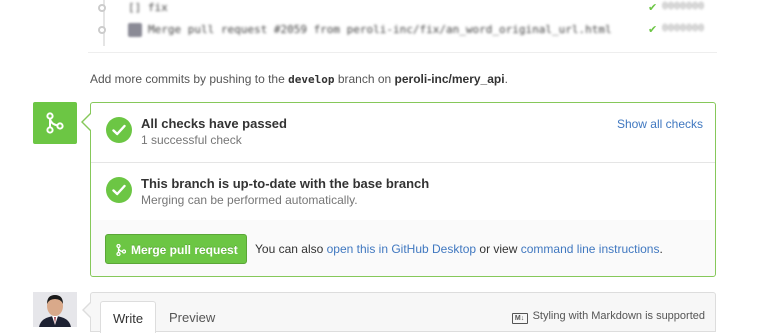 The height and width of the screenshot is (333, 761). Describe the element at coordinates (402, 10) in the screenshot. I see `commit-row: [] fix ✔ 0000000` at that location.